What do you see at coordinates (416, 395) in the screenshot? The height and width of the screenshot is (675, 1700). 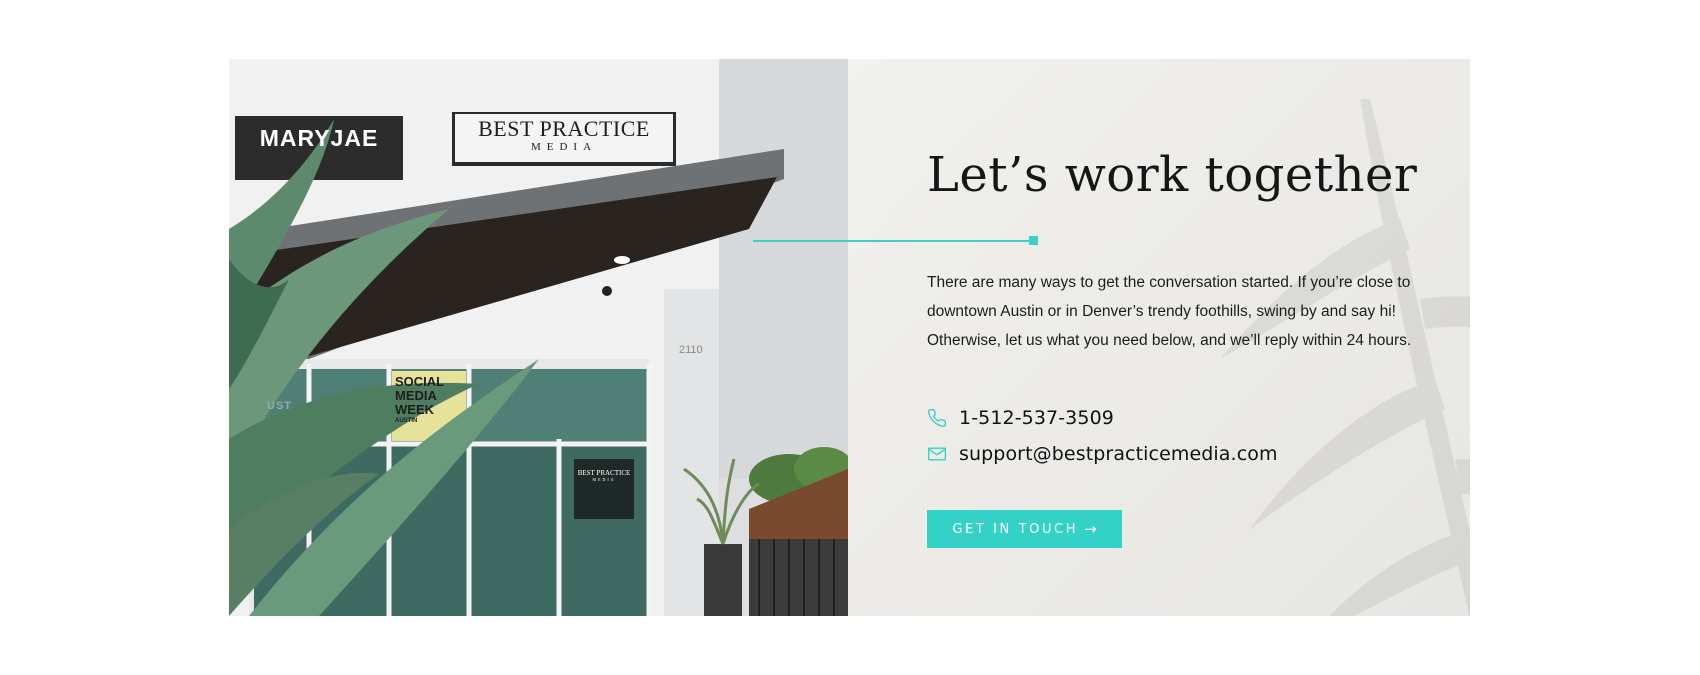 I see `poster-line-2: MEDIA` at bounding box center [416, 395].